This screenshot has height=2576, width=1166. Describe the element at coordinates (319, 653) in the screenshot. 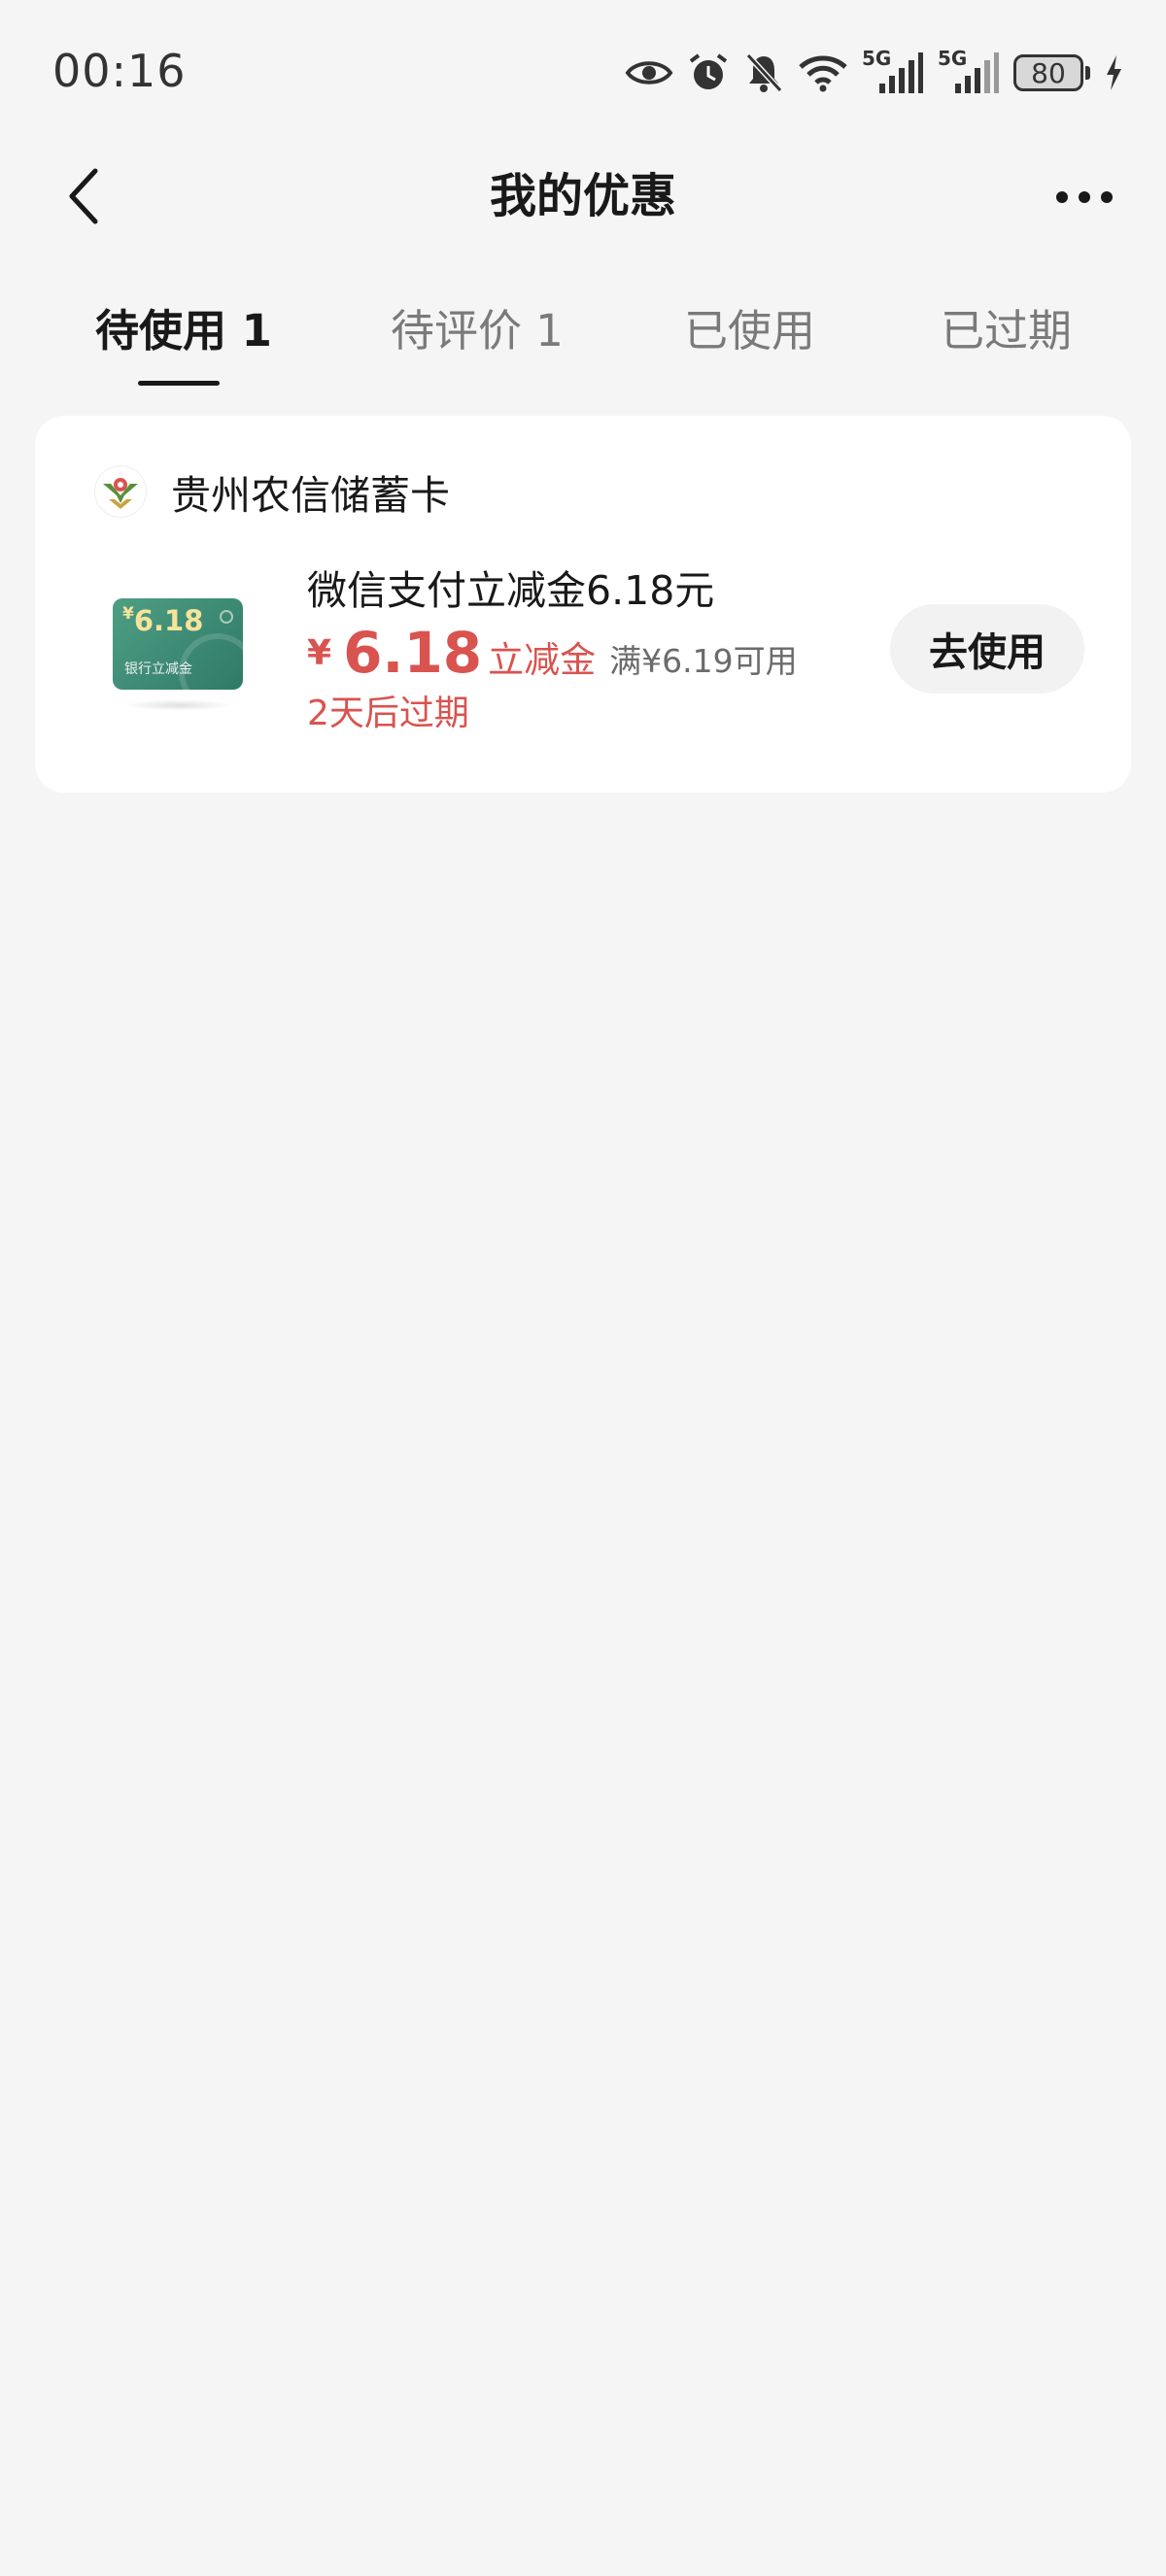

I see `currency-symbol: ¥` at that location.